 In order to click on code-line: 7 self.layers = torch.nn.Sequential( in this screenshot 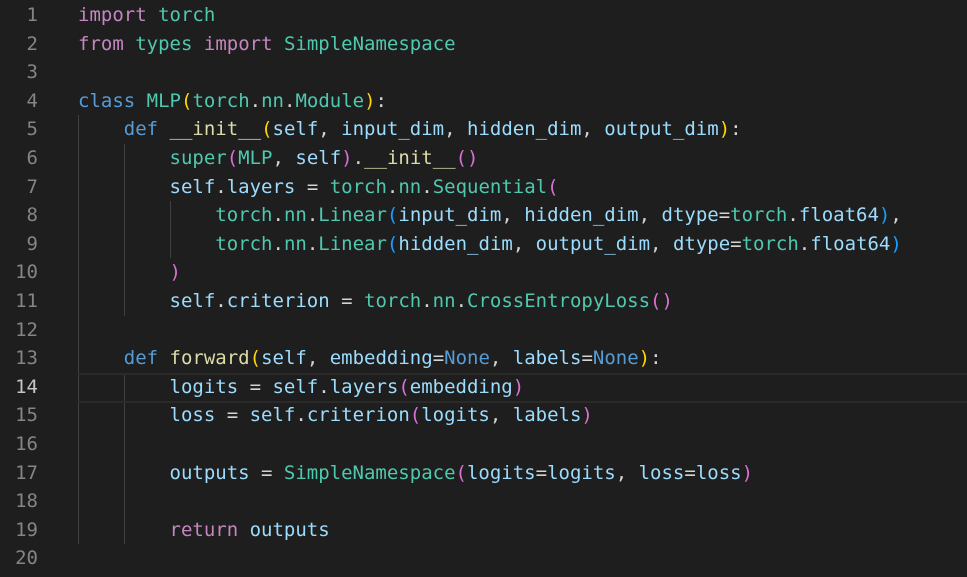, I will do `click(483, 187)`.